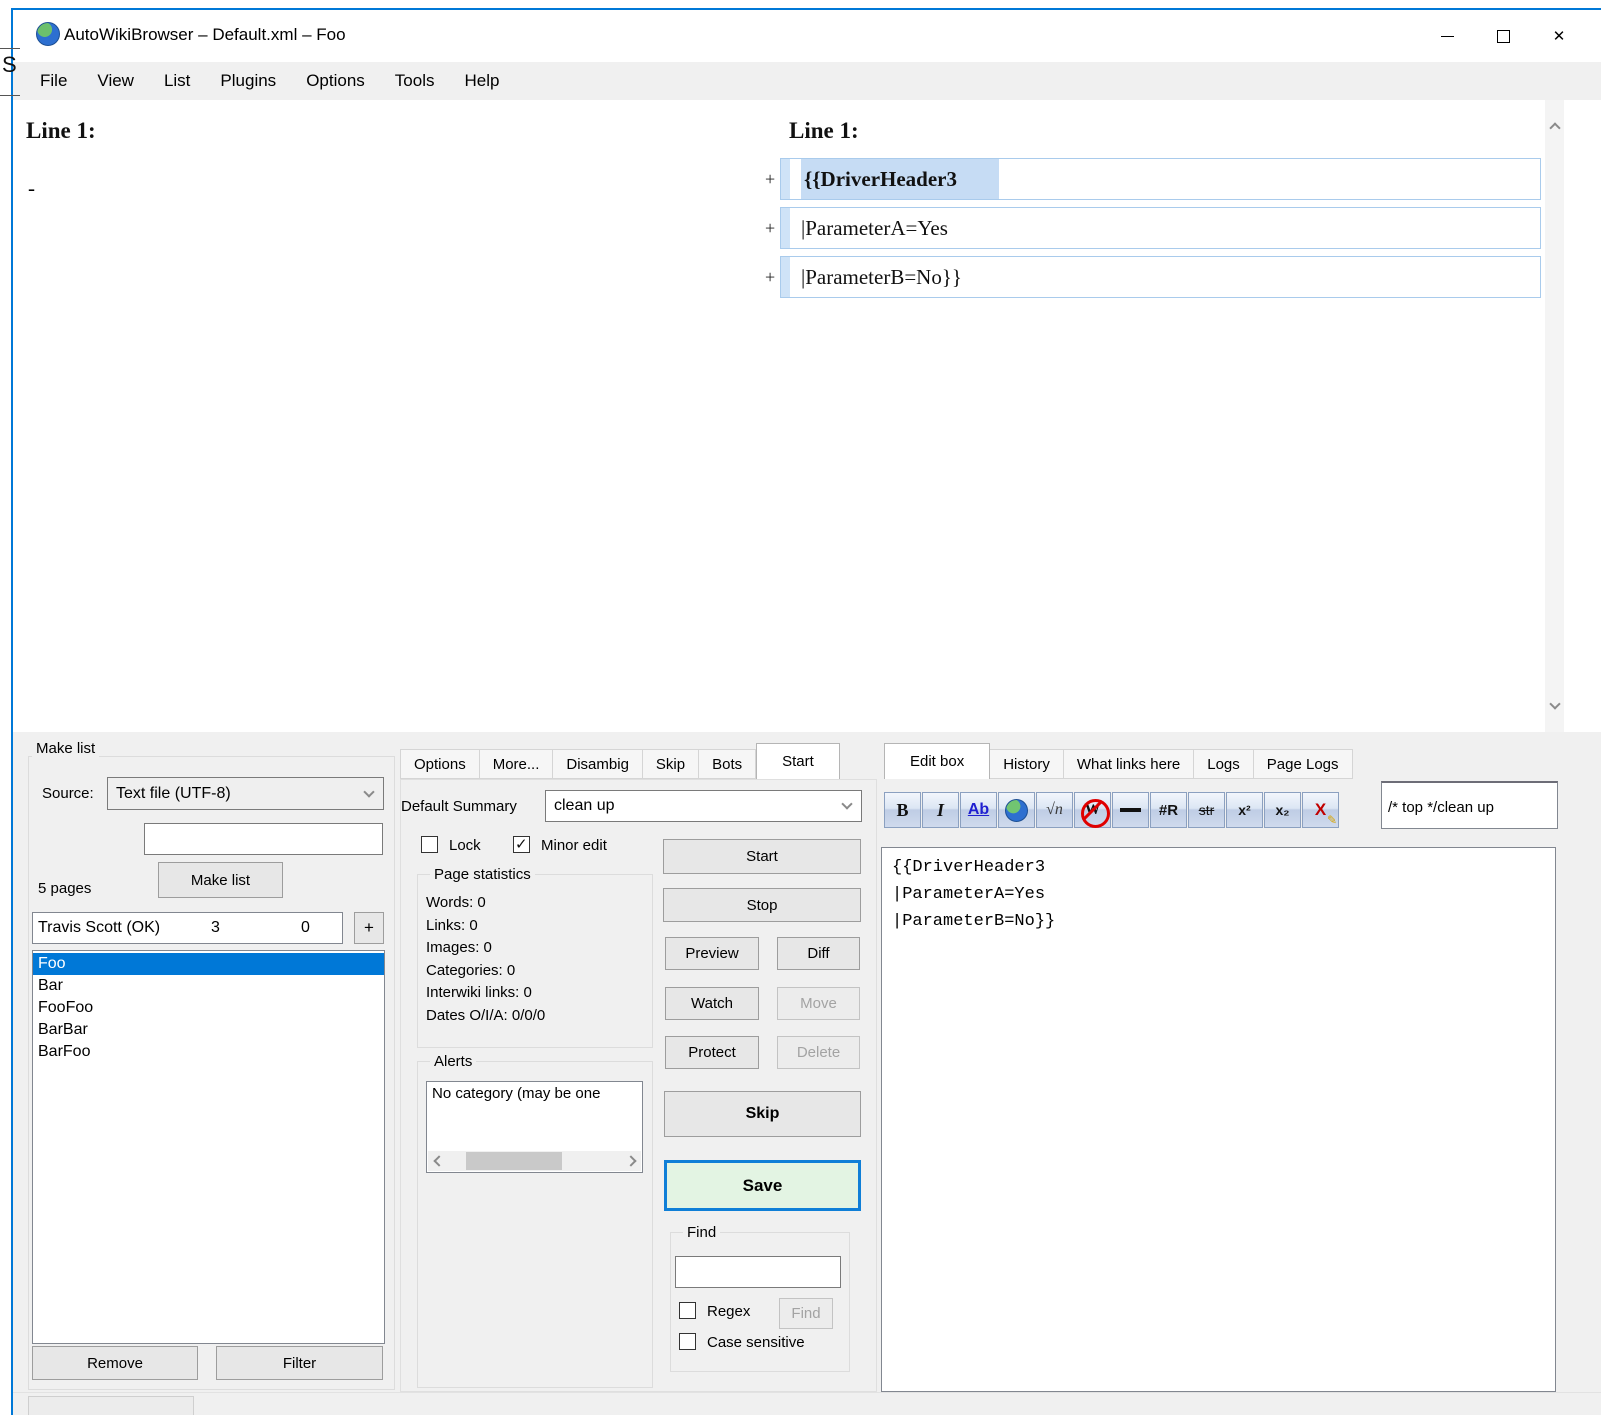  Describe the element at coordinates (514, 1161) in the screenshot. I see `scroll-thumb` at that location.